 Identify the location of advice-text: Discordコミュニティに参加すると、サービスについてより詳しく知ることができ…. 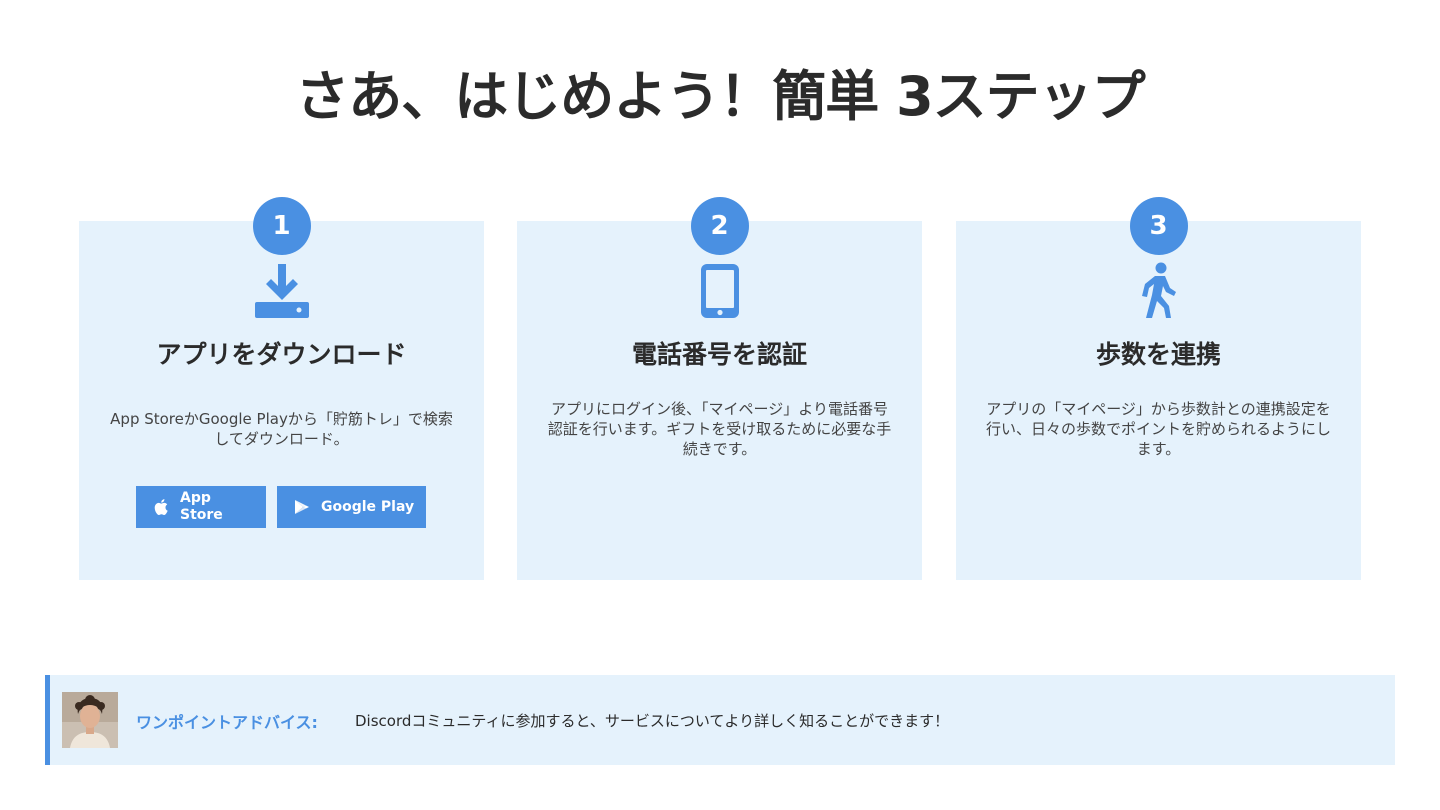
(652, 721).